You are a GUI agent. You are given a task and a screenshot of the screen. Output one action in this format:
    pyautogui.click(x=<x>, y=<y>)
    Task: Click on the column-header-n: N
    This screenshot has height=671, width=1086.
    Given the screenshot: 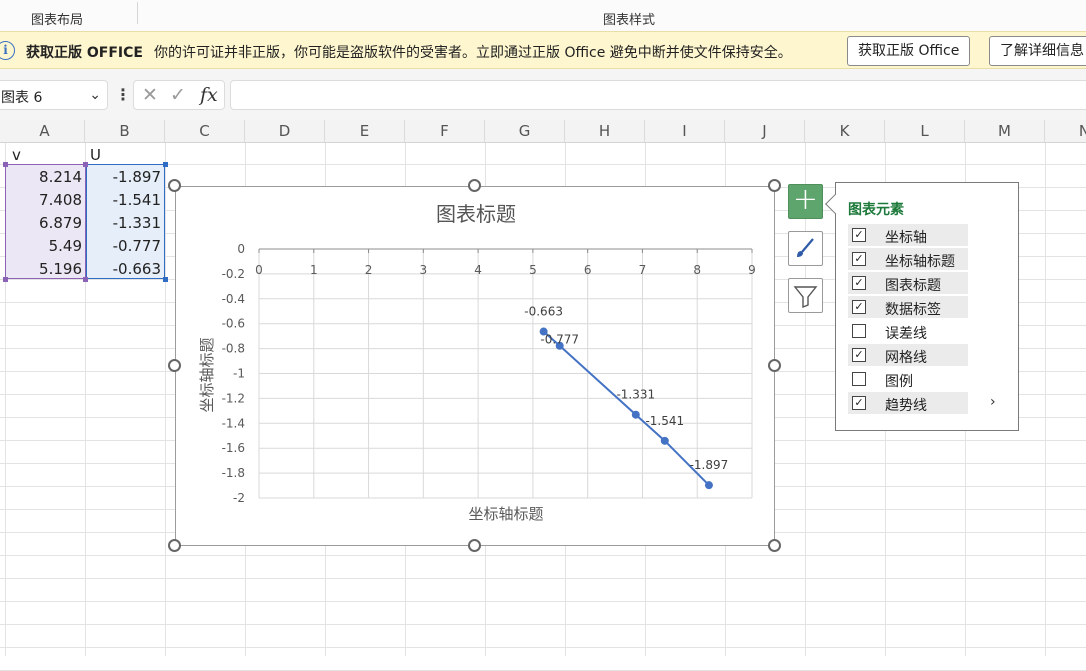 What is the action you would take?
    pyautogui.click(x=1065, y=131)
    